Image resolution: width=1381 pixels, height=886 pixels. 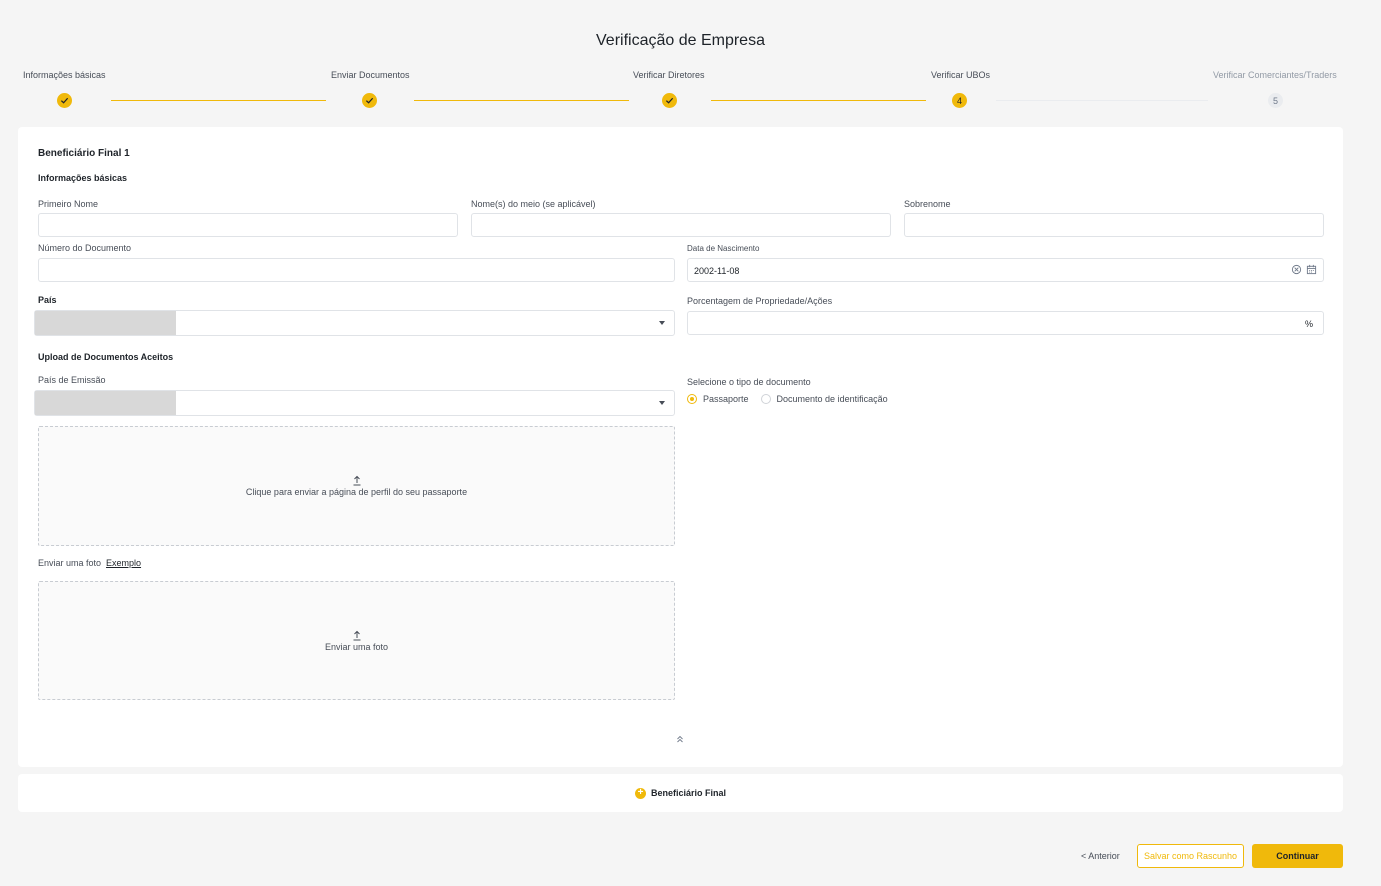 What do you see at coordinates (717, 271) in the screenshot?
I see `birth-date-value: 2002-11-08` at bounding box center [717, 271].